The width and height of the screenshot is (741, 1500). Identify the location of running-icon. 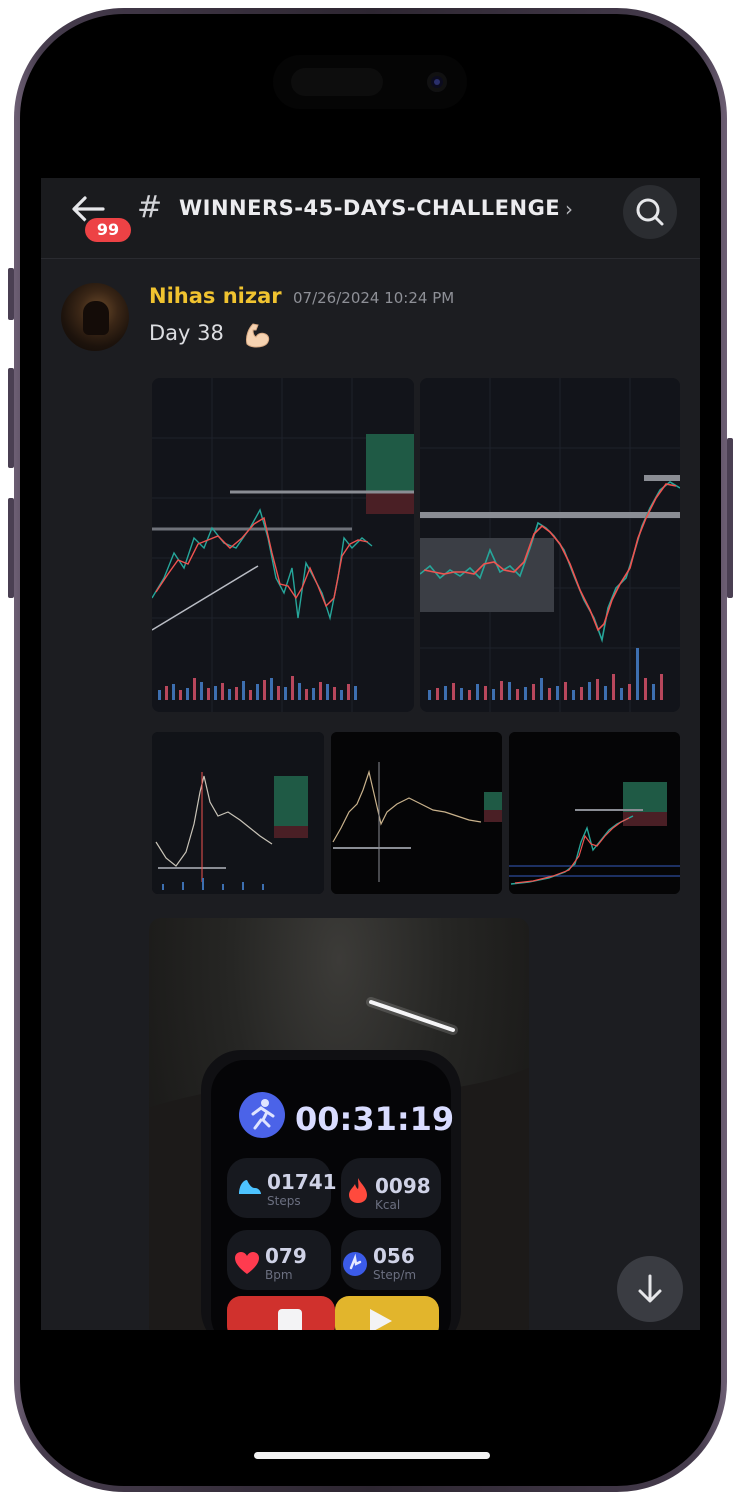
(262, 1115).